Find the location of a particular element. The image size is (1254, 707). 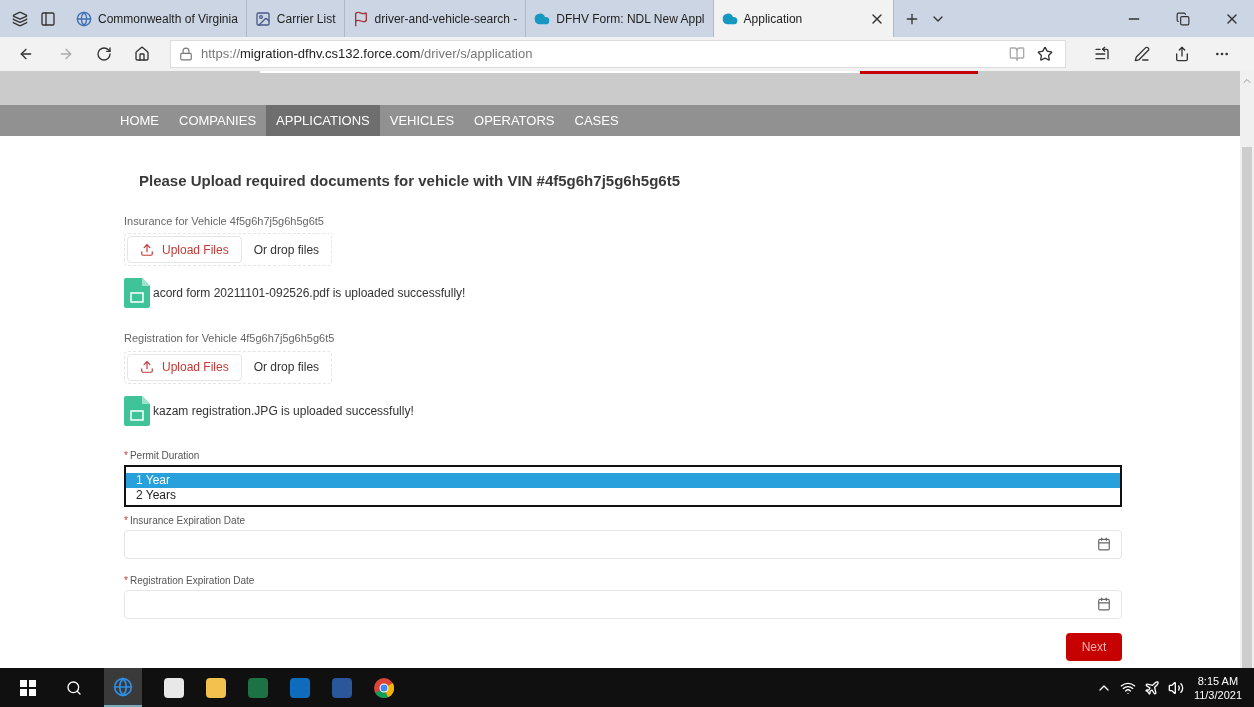

next-button: Next is located at coordinates (1094, 646).